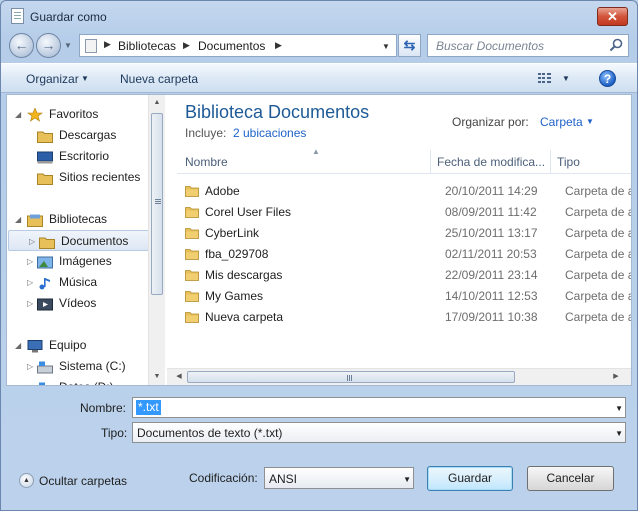  Describe the element at coordinates (568, 162) in the screenshot. I see `column-type: Tipo` at that location.